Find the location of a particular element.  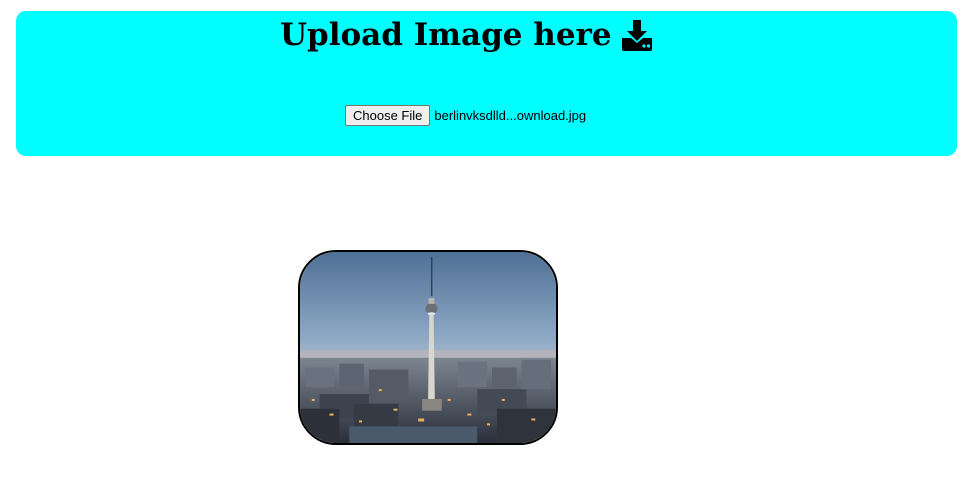

file-input: Choose File berlinvksdlld...ownload.jpg is located at coordinates (465, 115).